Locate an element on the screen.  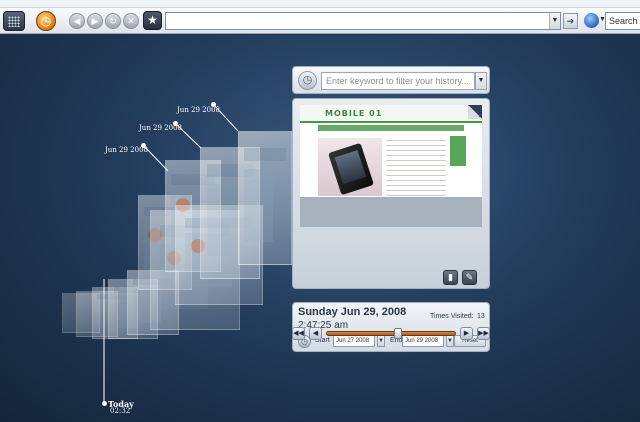
grid-icon is located at coordinates (14, 21).